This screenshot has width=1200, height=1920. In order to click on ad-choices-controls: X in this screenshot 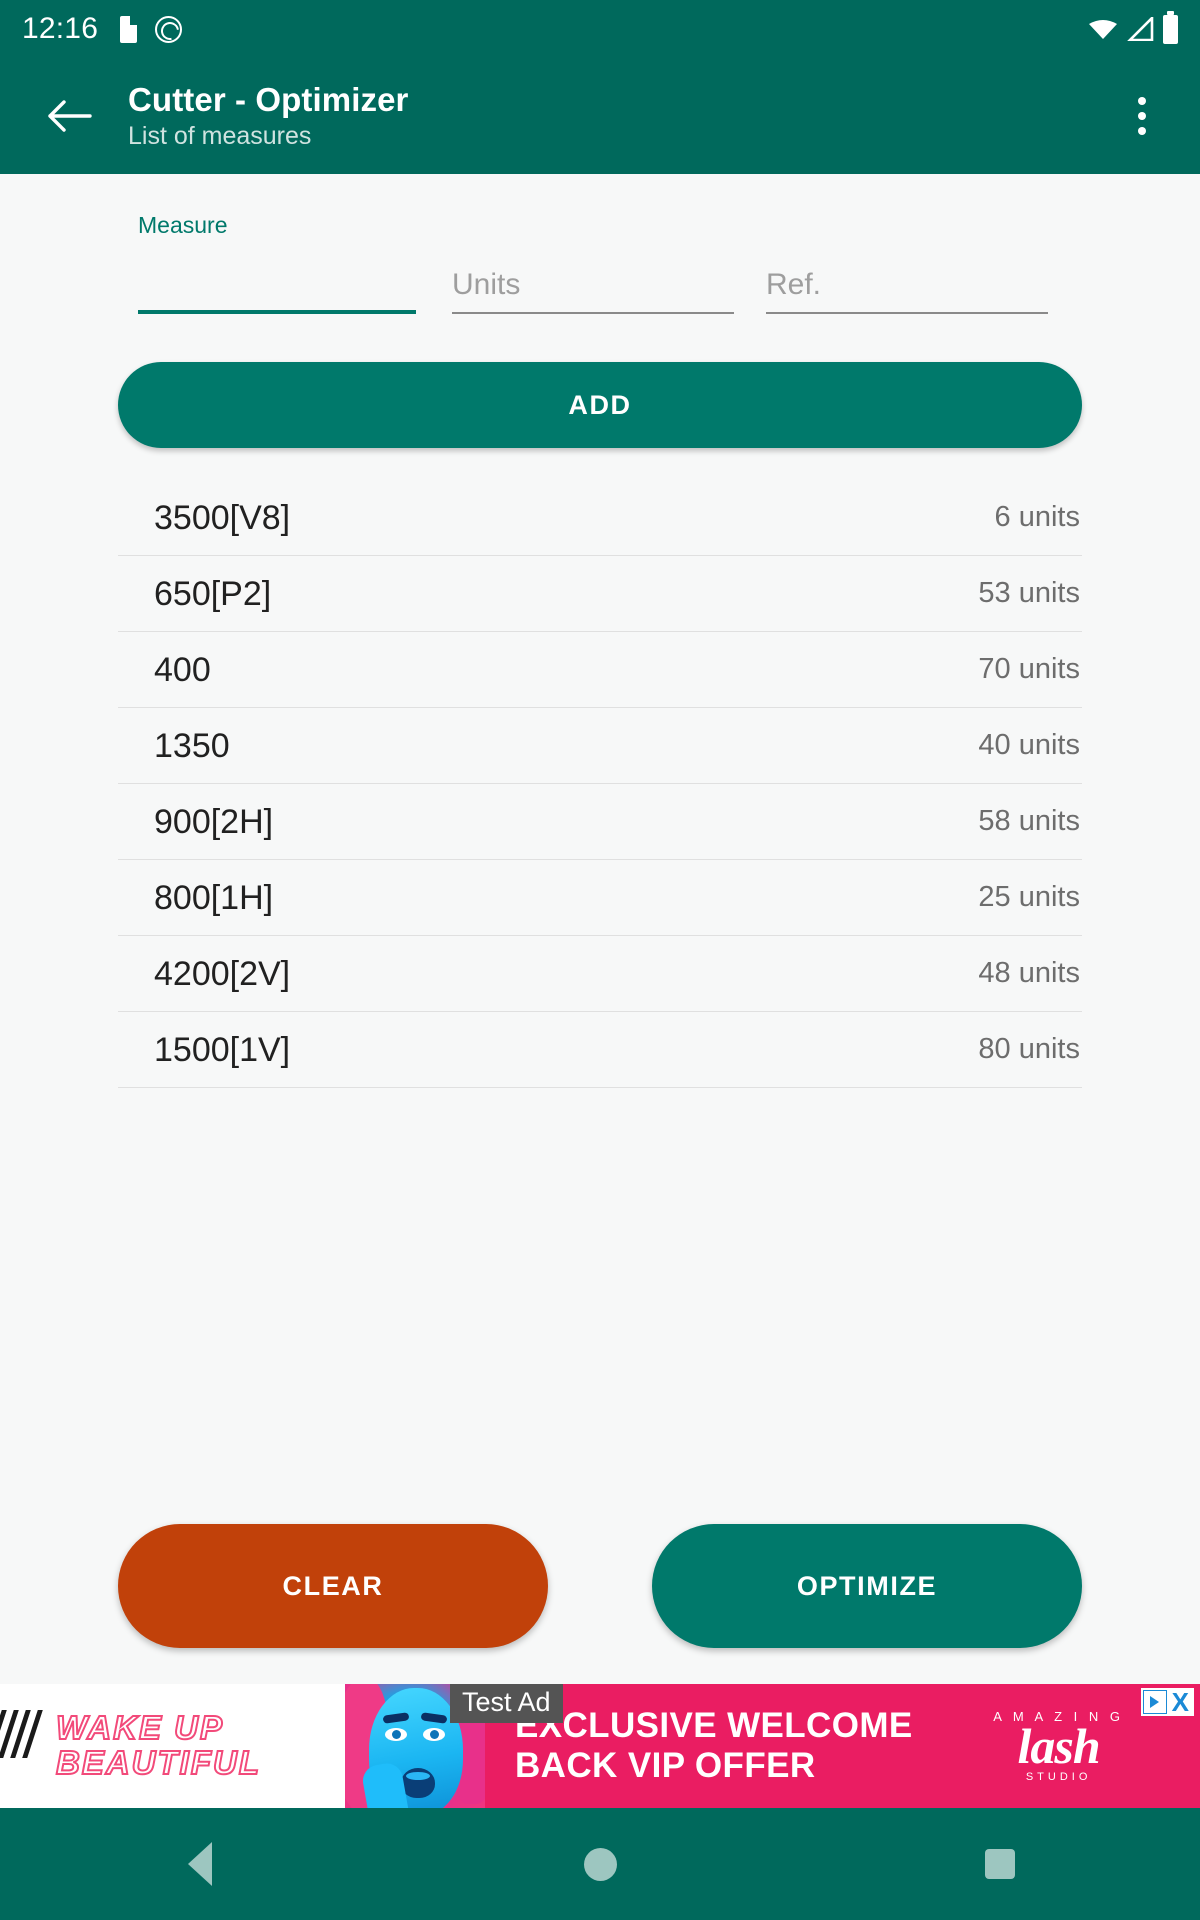, I will do `click(1167, 1702)`.